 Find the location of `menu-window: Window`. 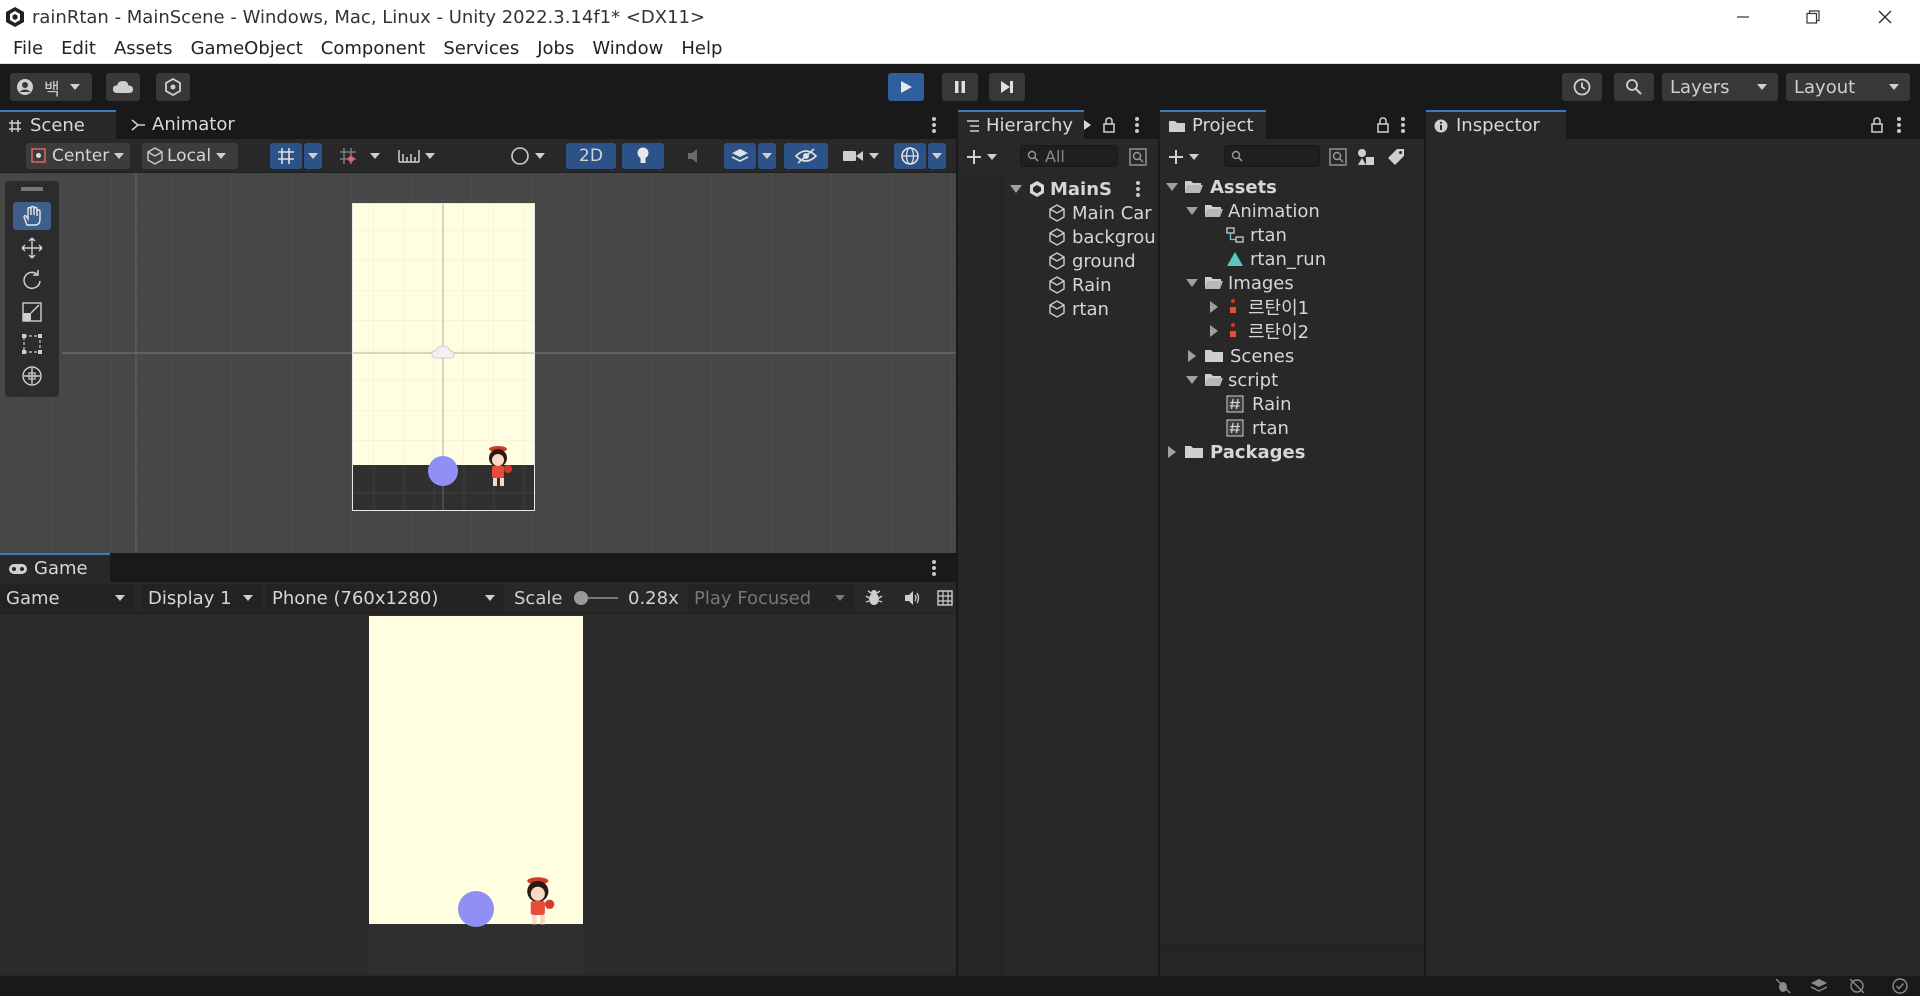

menu-window: Window is located at coordinates (627, 49).